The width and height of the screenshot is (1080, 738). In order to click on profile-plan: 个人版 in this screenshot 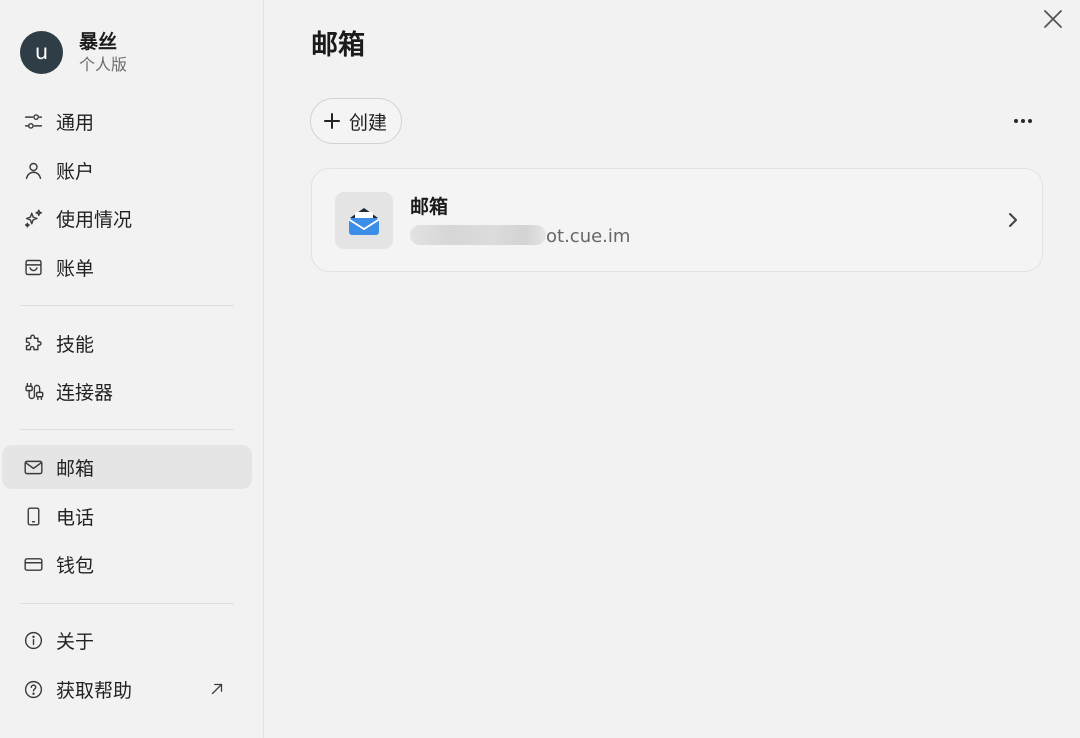, I will do `click(103, 64)`.